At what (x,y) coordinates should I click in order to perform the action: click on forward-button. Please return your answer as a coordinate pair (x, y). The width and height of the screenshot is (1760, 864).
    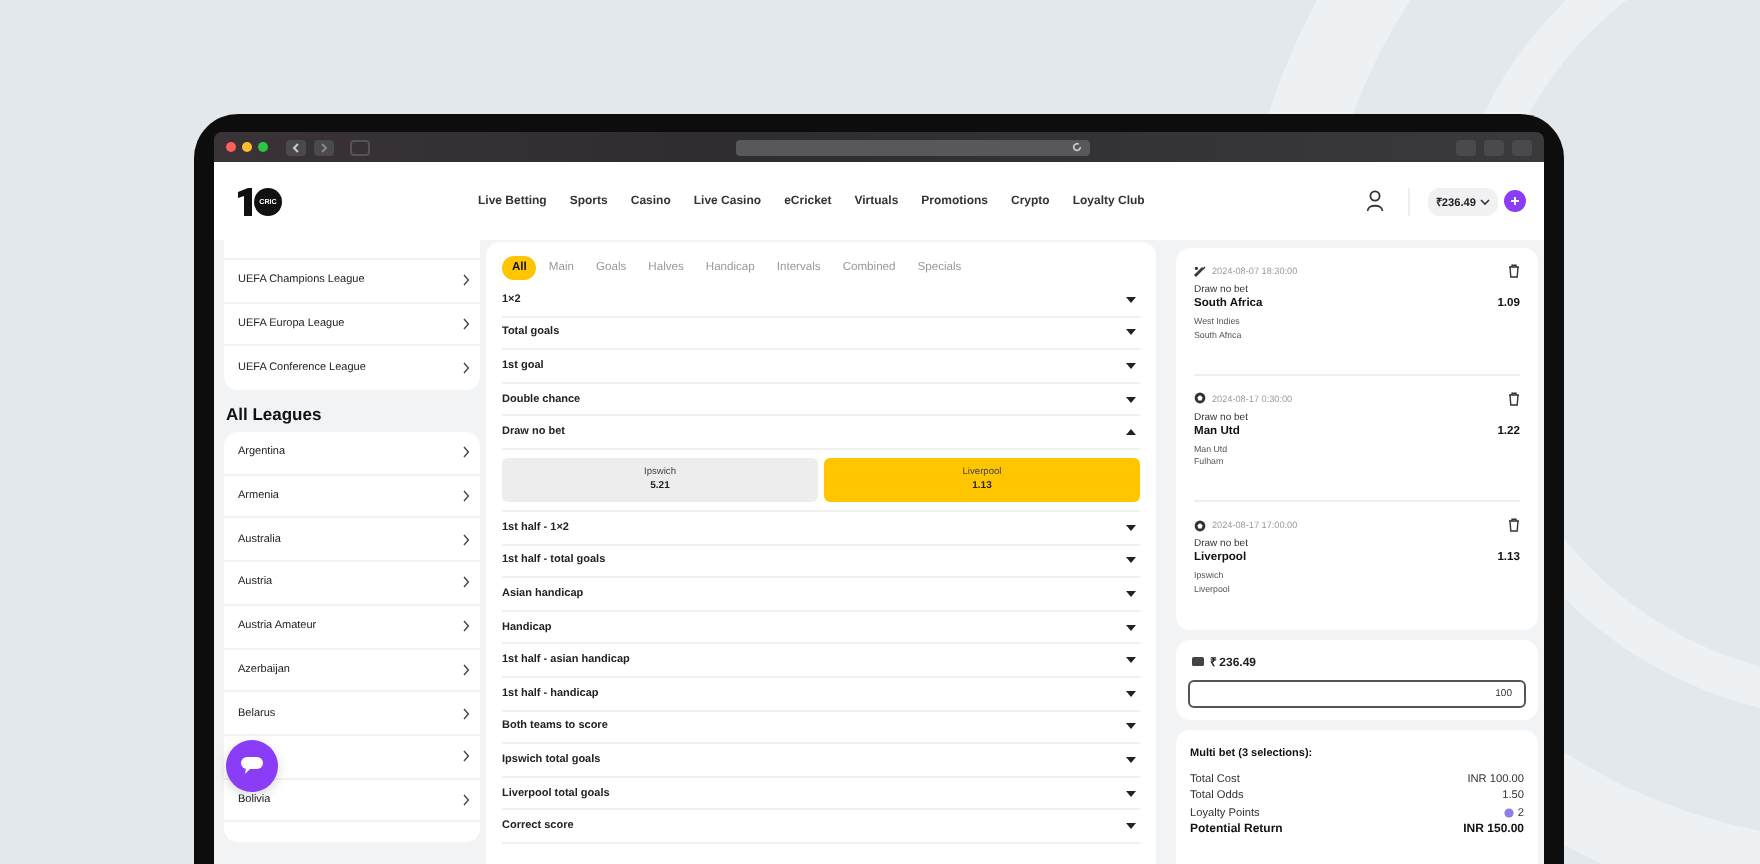
    Looking at the image, I should click on (324, 147).